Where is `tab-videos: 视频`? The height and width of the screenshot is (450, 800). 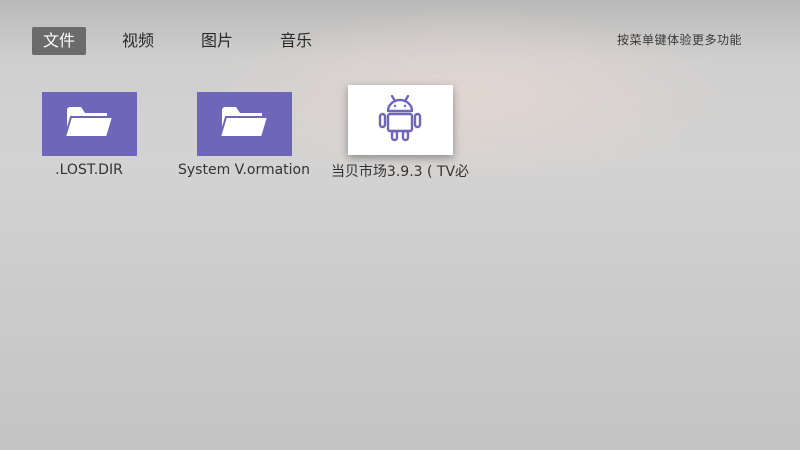
tab-videos: 视频 is located at coordinates (138, 41).